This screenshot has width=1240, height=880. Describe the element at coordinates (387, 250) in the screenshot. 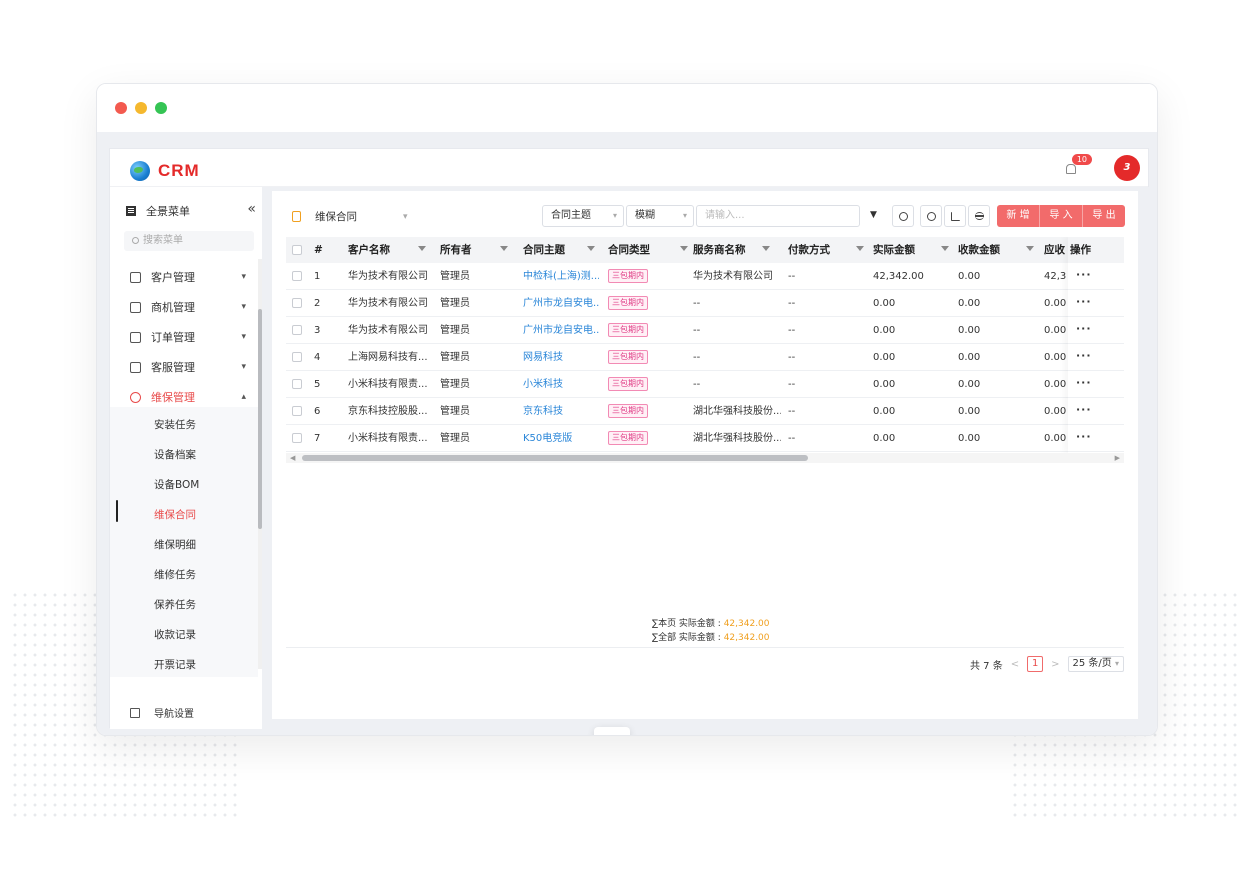

I see `column-header-customer: 客户名称` at that location.